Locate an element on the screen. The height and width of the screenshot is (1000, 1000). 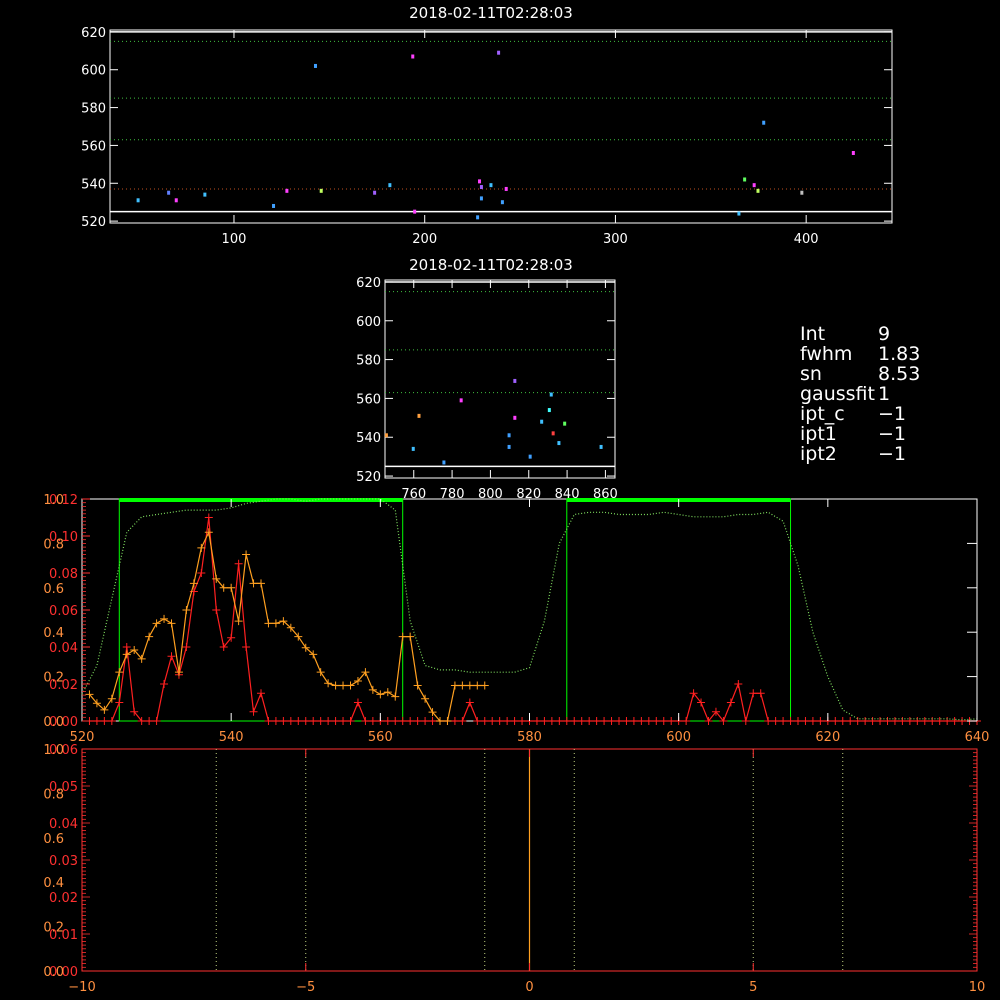
info-key: ipt_c is located at coordinates (822, 414).